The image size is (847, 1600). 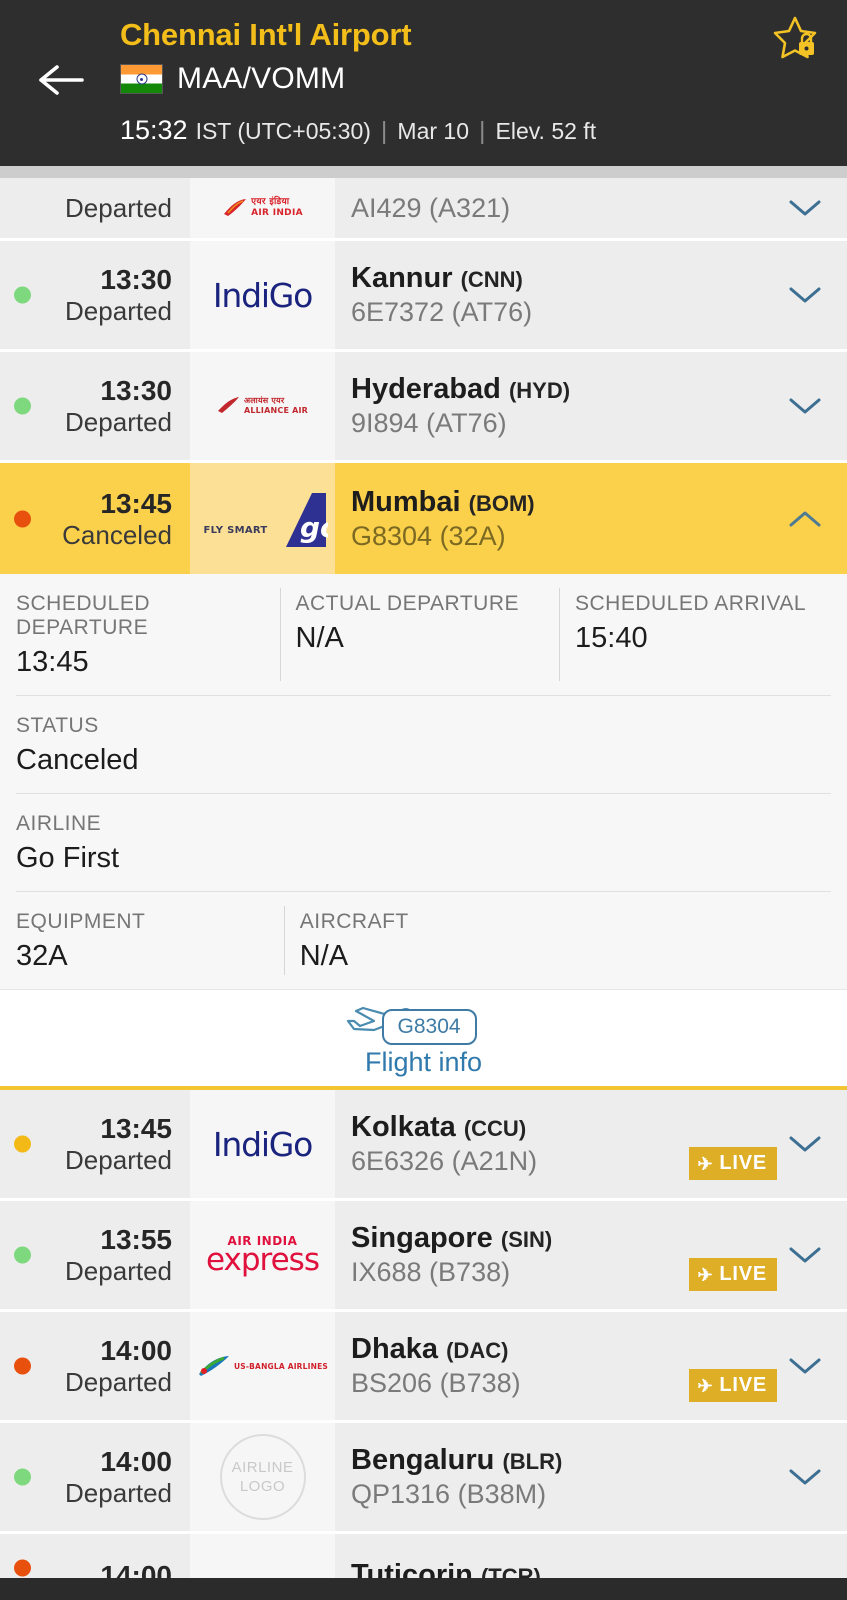 What do you see at coordinates (506, 518) in the screenshot?
I see `row-dest-col: Mumbai (BOM) G8304 (32A)` at bounding box center [506, 518].